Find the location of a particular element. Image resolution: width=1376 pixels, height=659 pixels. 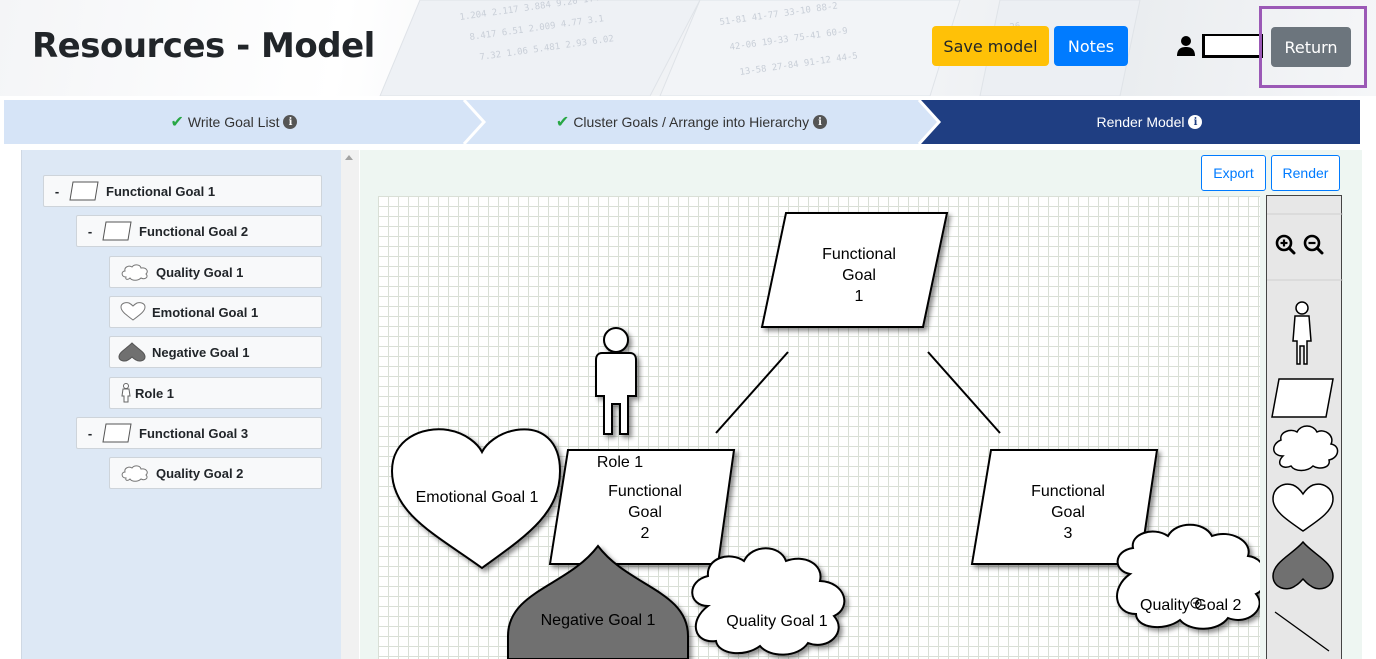

zoom-out-icon is located at coordinates (1313, 244).